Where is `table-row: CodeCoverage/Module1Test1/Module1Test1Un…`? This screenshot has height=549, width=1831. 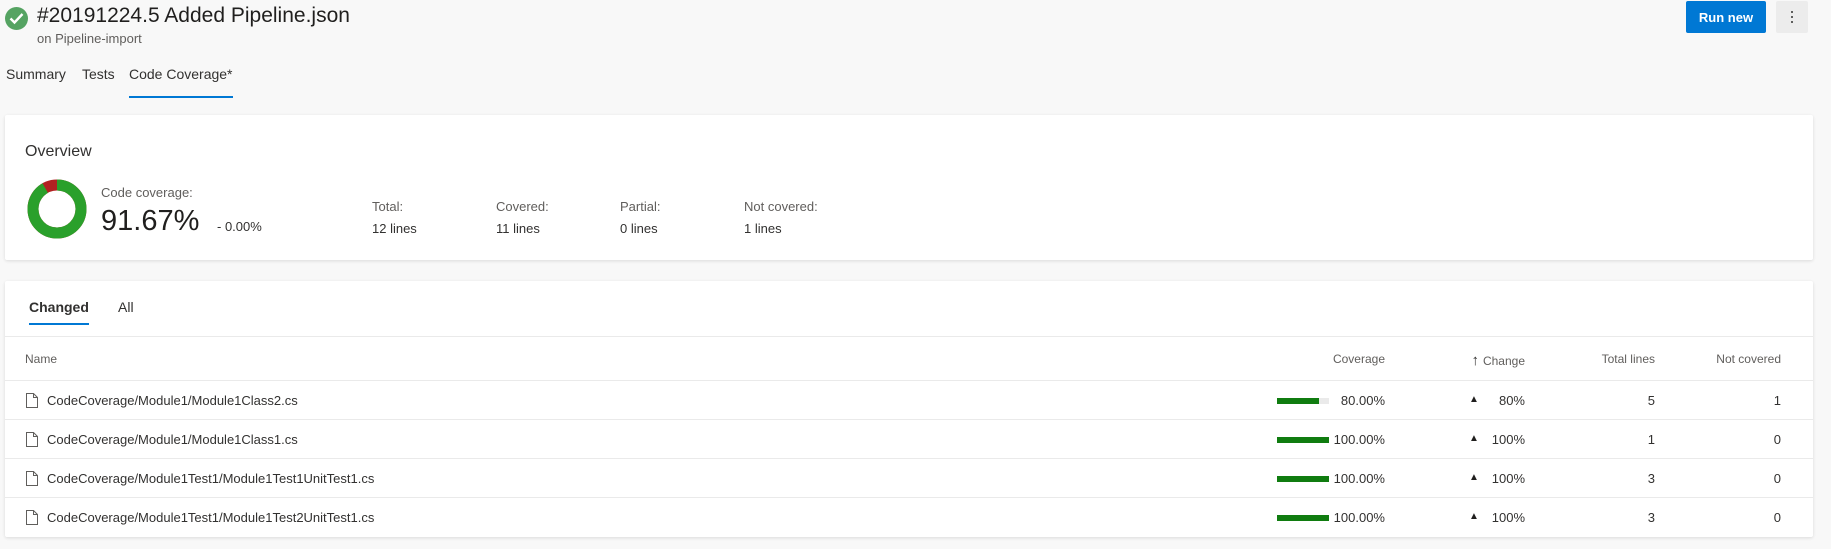 table-row: CodeCoverage/Module1Test1/Module1Test1Un… is located at coordinates (909, 478).